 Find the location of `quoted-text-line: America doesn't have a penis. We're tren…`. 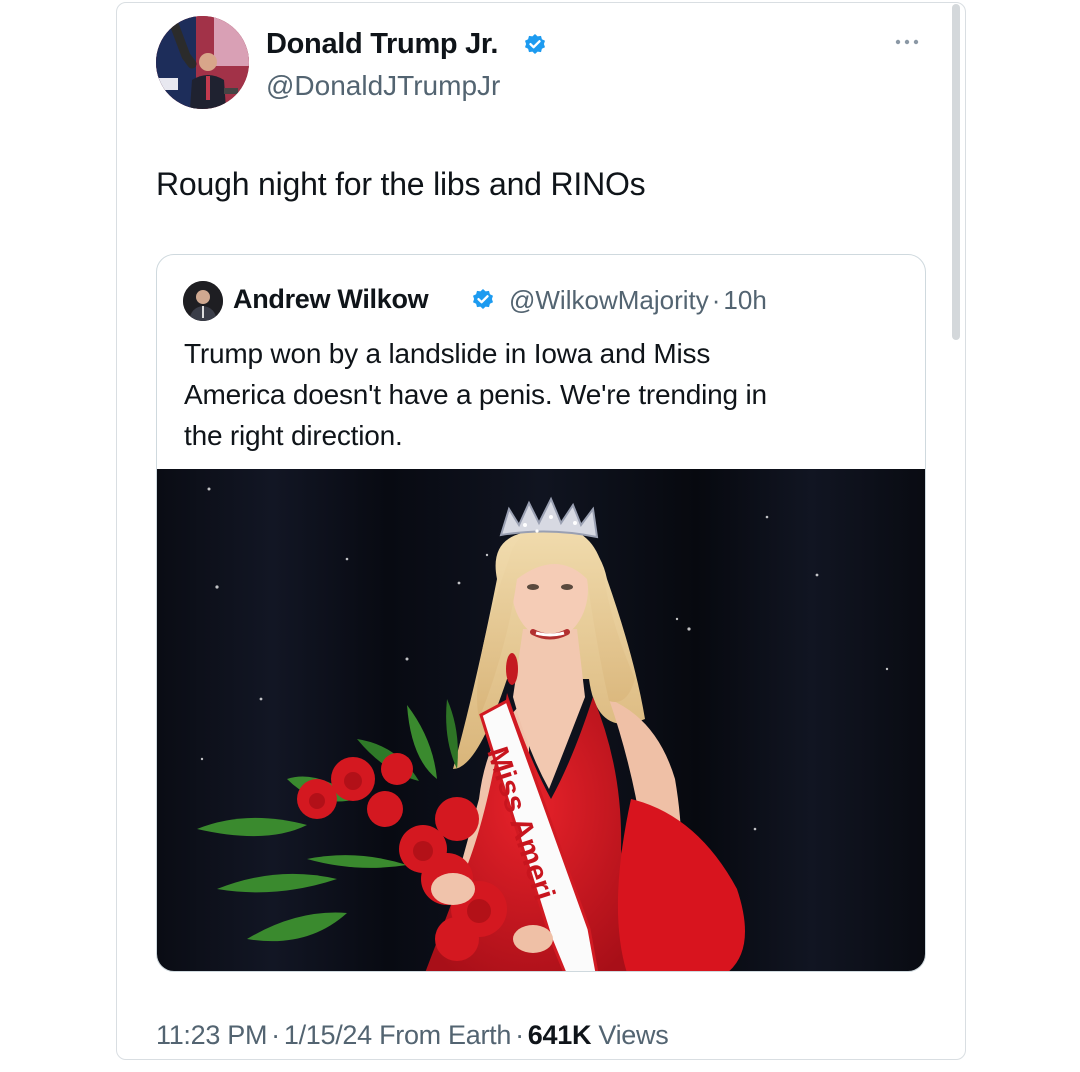

quoted-text-line: America doesn't have a penis. We're tren… is located at coordinates (475, 394).